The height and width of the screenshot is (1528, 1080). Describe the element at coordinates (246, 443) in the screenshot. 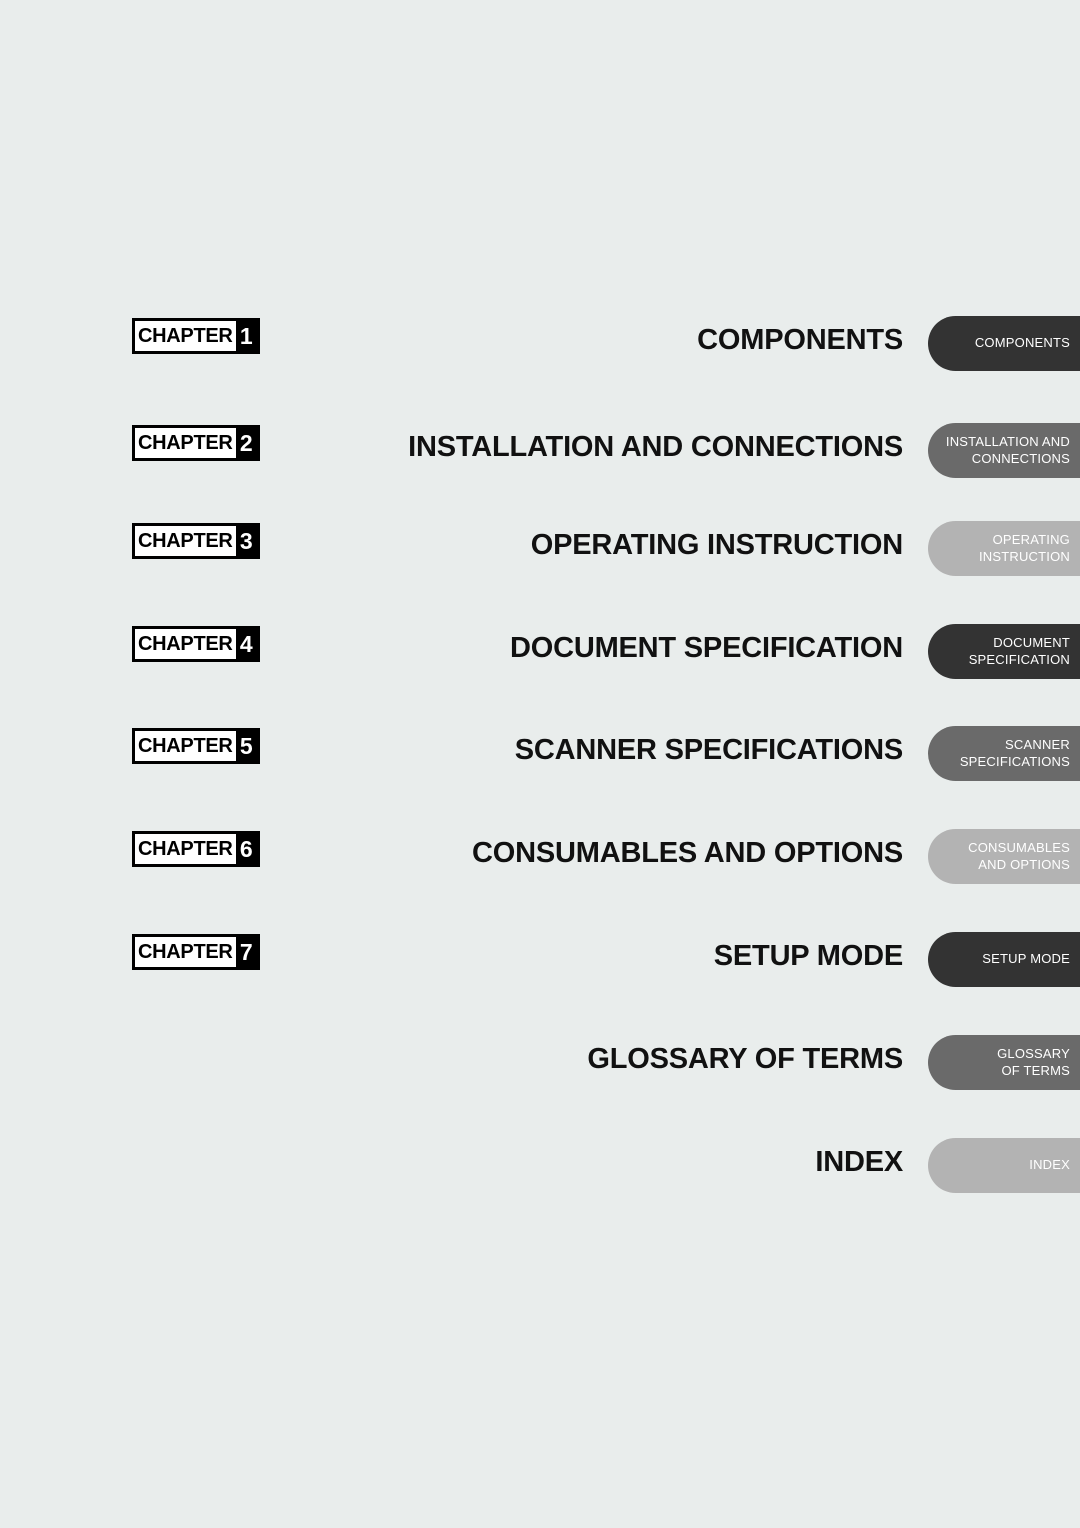

I see `chapter-badge-number: 2` at that location.